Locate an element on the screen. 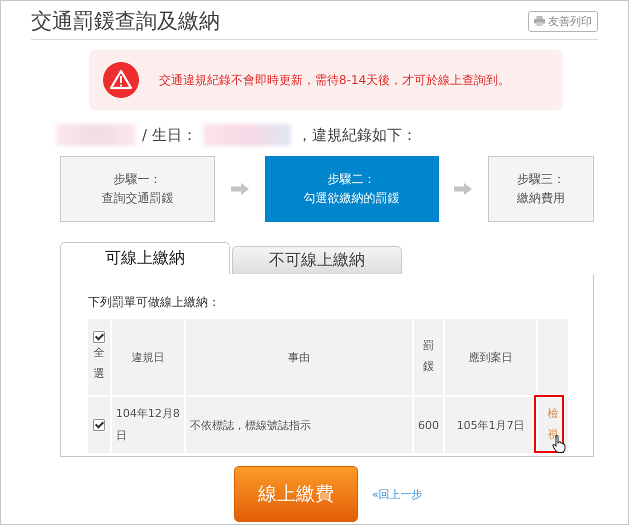 Image resolution: width=629 pixels, height=525 pixels. printer-icon is located at coordinates (539, 21).